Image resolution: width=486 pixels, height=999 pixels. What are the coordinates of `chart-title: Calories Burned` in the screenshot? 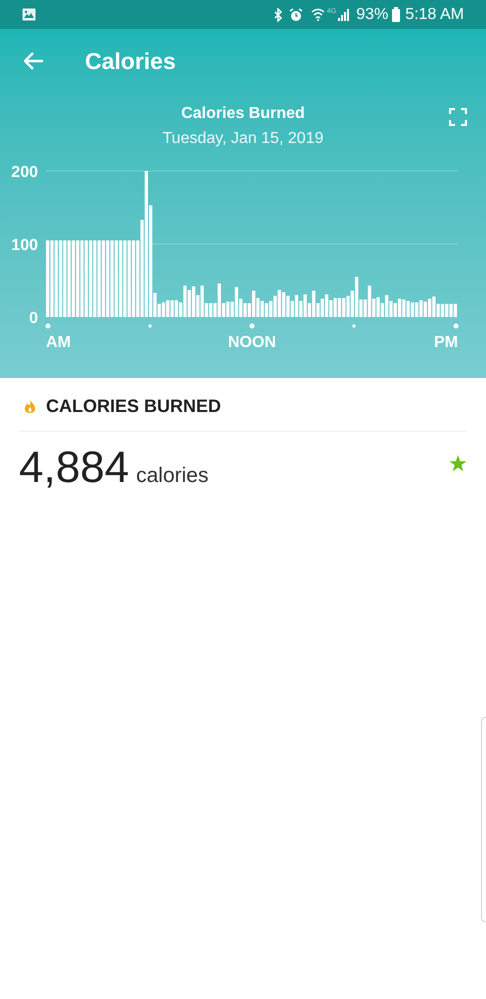 It's located at (243, 114).